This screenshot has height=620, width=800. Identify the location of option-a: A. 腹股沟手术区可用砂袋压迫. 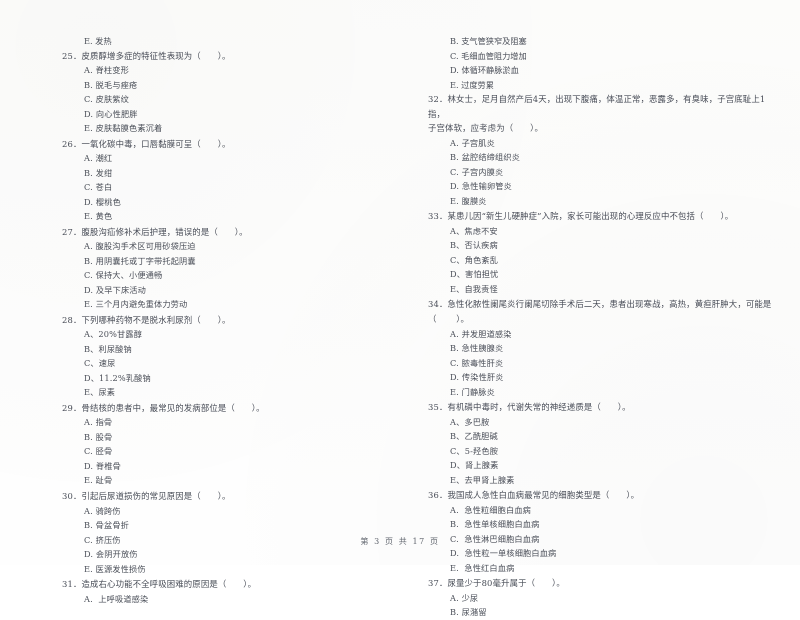
(222, 246).